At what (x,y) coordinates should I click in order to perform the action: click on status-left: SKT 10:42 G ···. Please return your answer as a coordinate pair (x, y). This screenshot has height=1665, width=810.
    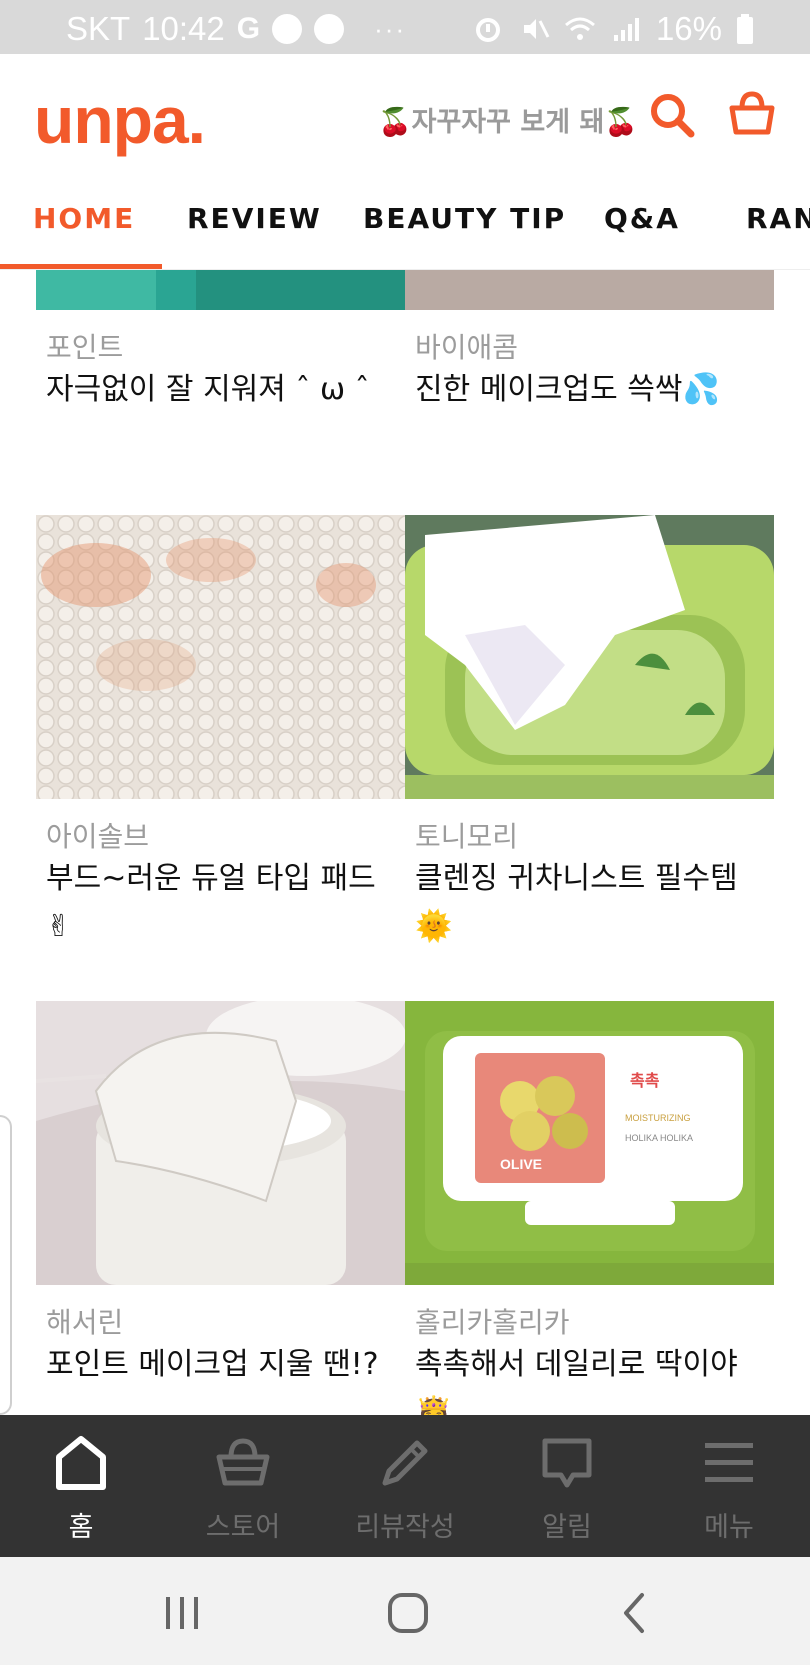
    Looking at the image, I should click on (236, 29).